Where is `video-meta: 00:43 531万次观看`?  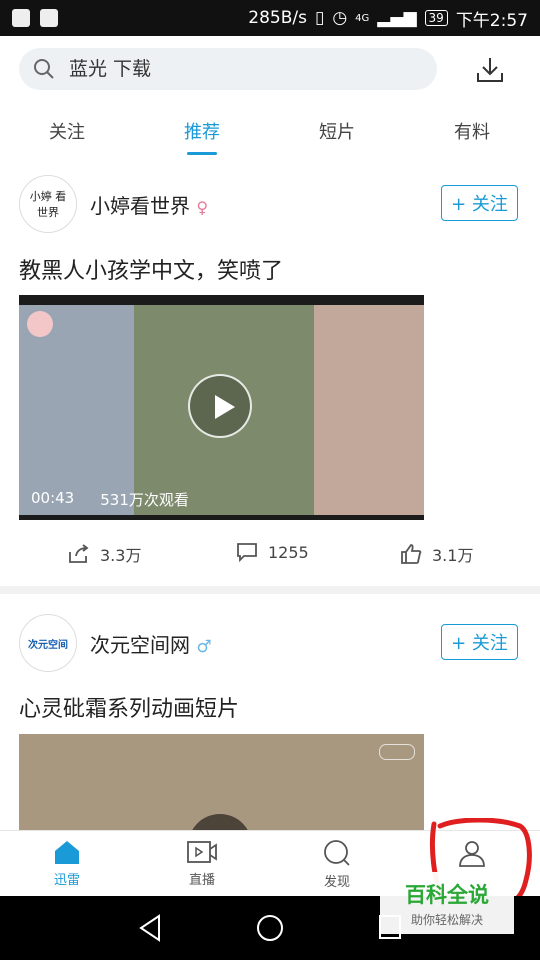
video-meta: 00:43 531万次观看 is located at coordinates (110, 499).